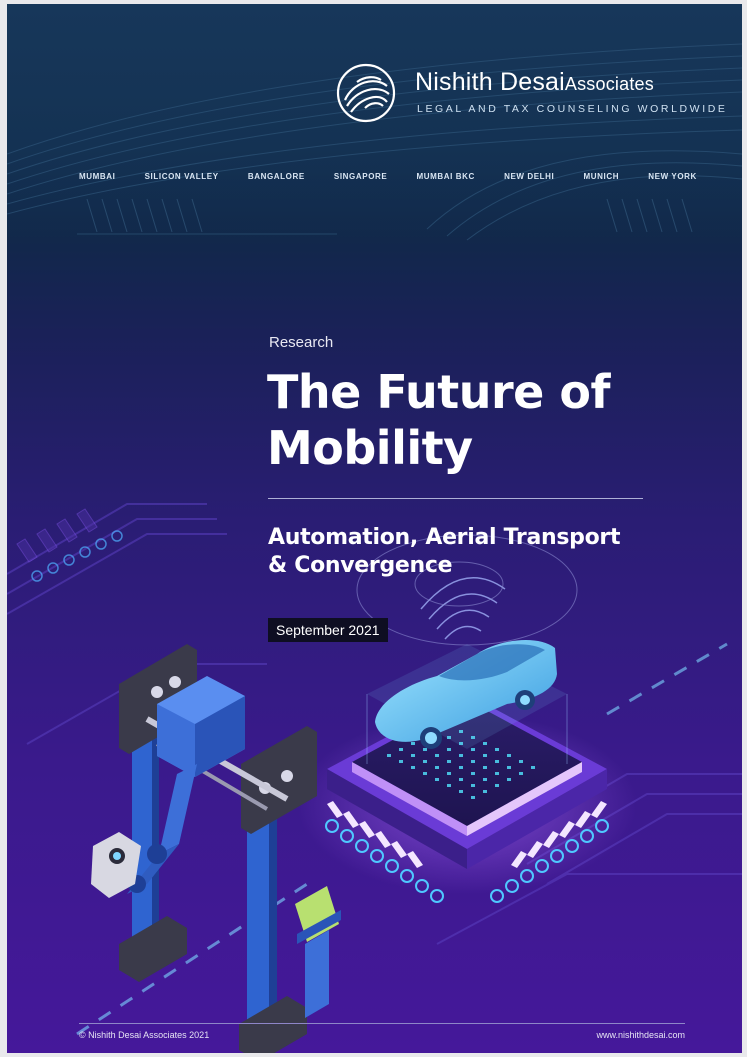  Describe the element at coordinates (360, 565) in the screenshot. I see `subtitle-line-2: & Convergence` at that location.